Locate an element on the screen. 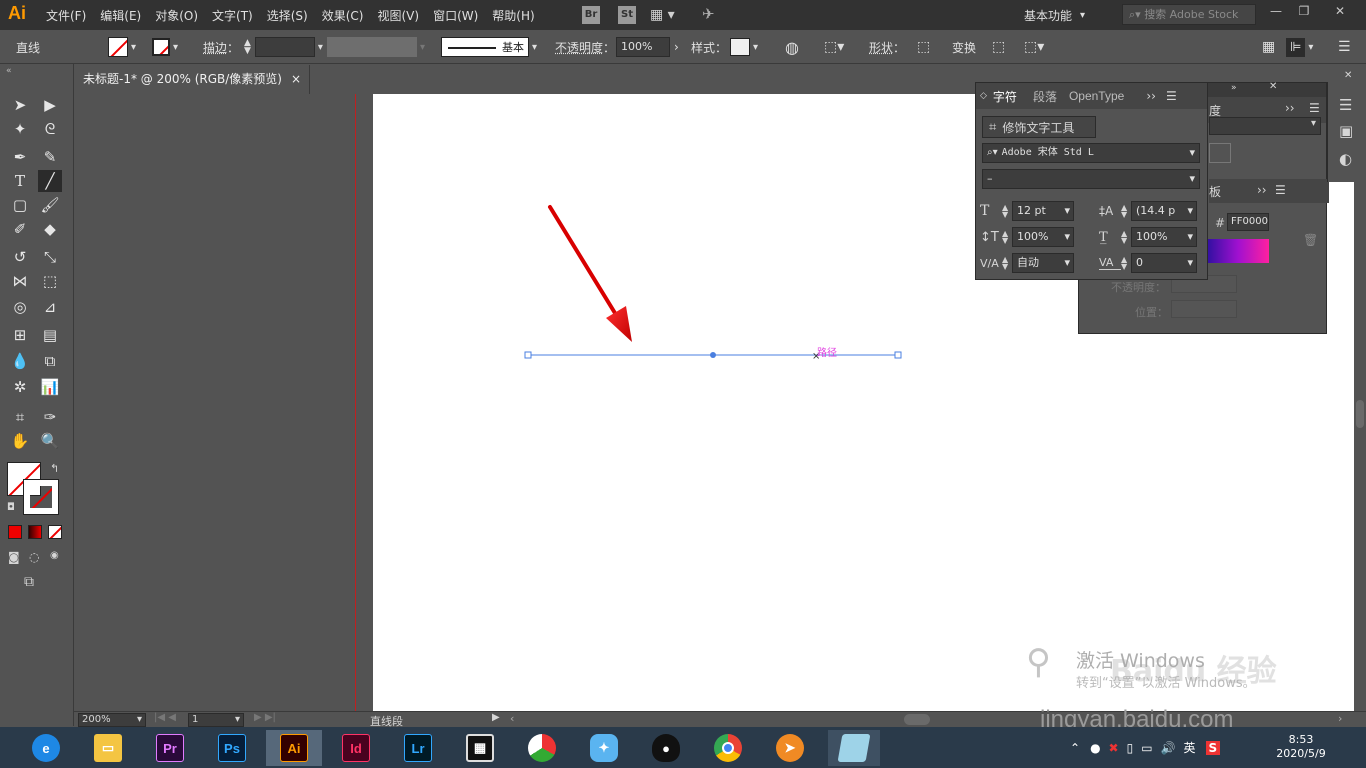  leading-icon: ‡A is located at coordinates (1106, 211).